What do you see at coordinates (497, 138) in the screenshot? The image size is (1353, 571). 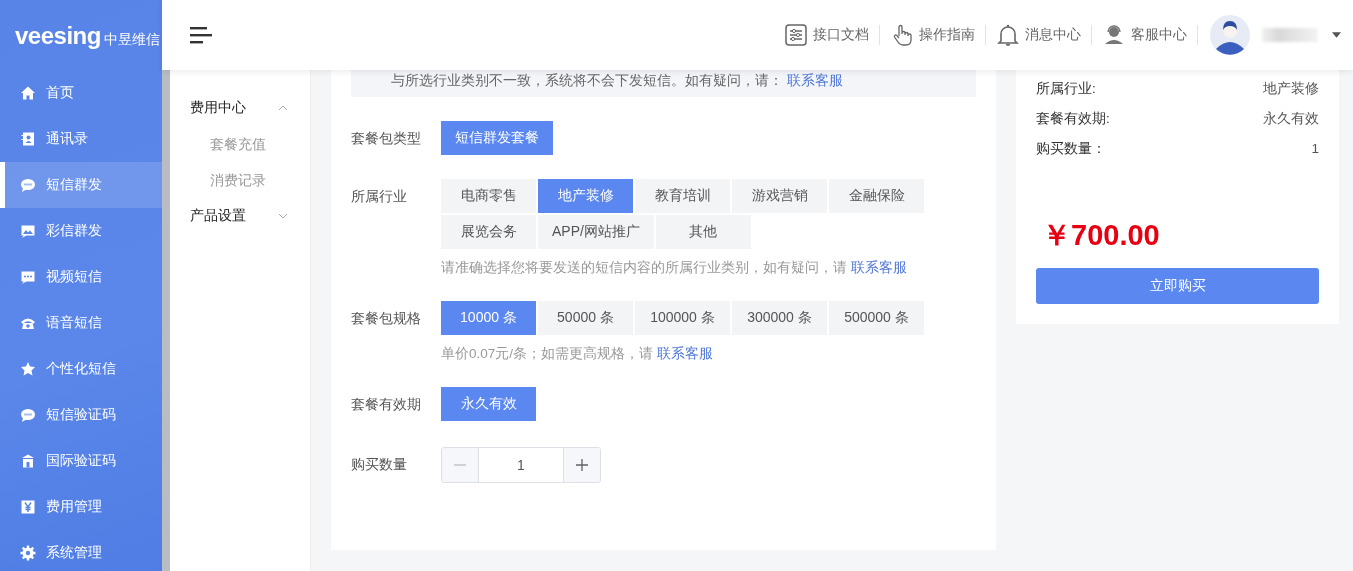 I see `option-button: 短信群发套餐` at bounding box center [497, 138].